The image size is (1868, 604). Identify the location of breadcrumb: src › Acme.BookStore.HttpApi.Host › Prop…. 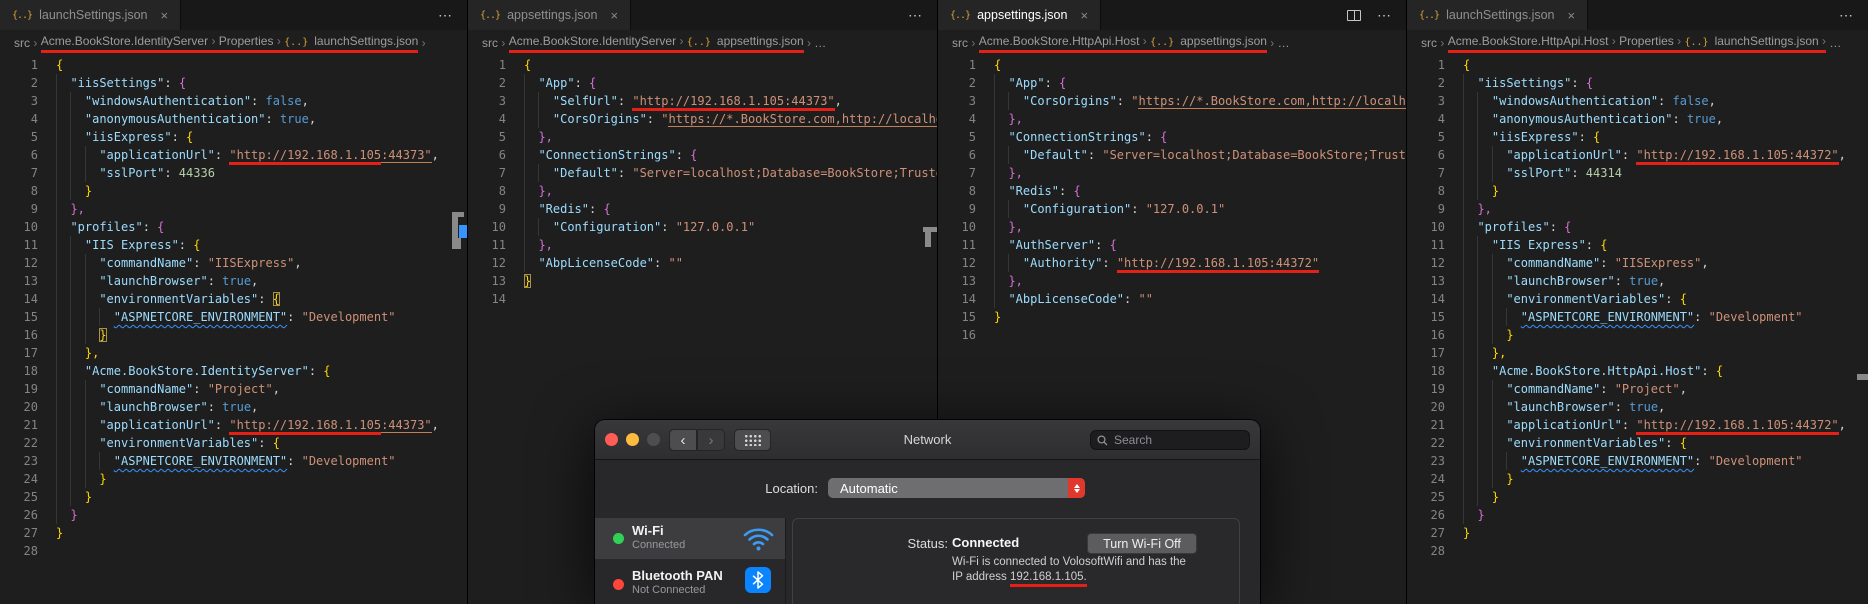
(1637, 43).